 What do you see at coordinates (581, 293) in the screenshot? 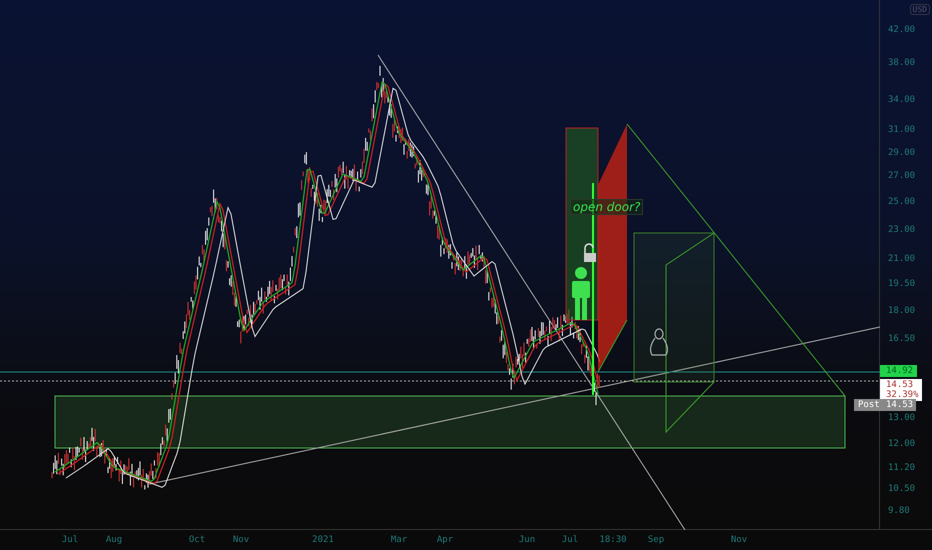
I see `person-icon` at bounding box center [581, 293].